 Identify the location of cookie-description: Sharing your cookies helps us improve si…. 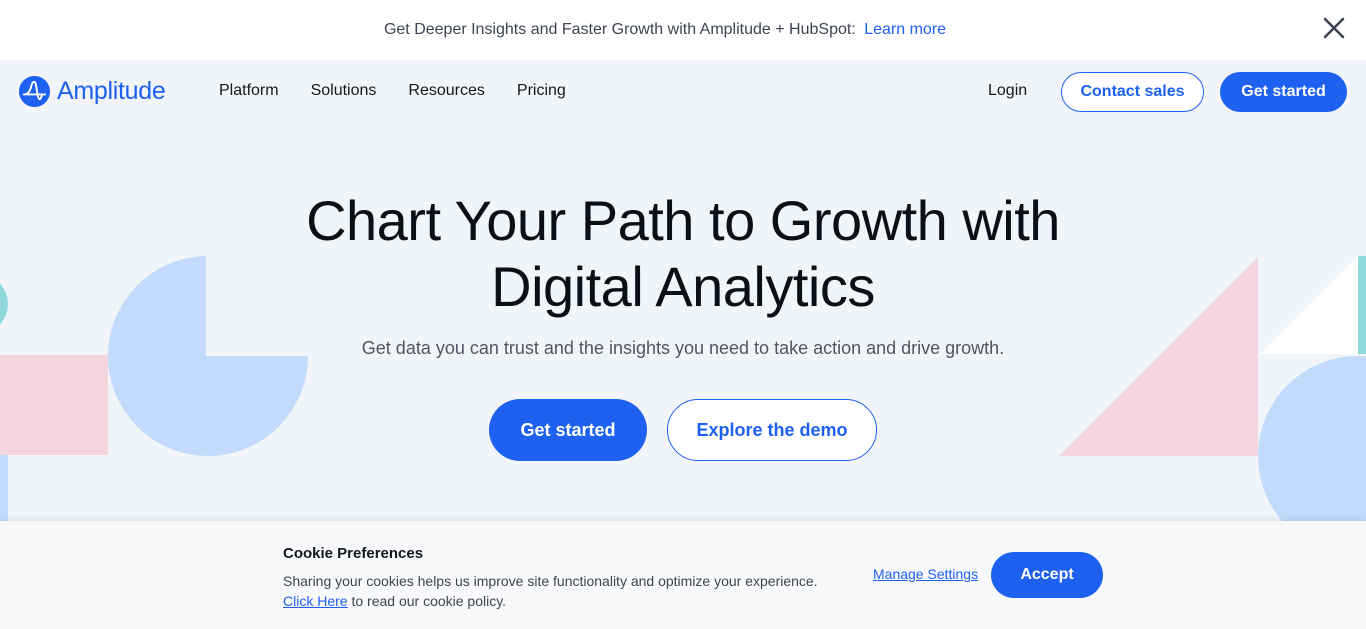
(550, 581).